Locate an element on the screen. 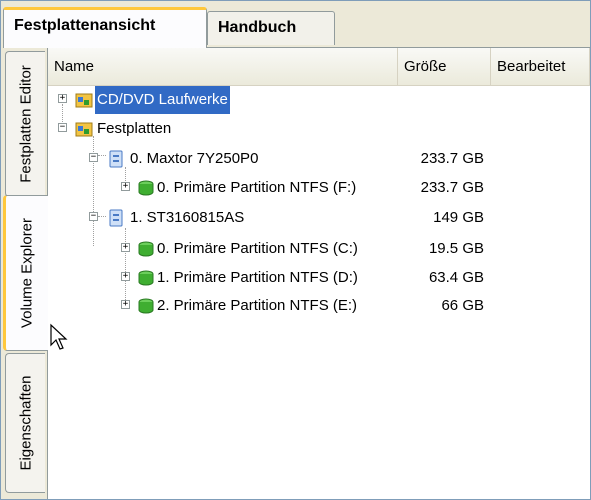  column-header-row: Name Größe Bearbeitet is located at coordinates (319, 67).